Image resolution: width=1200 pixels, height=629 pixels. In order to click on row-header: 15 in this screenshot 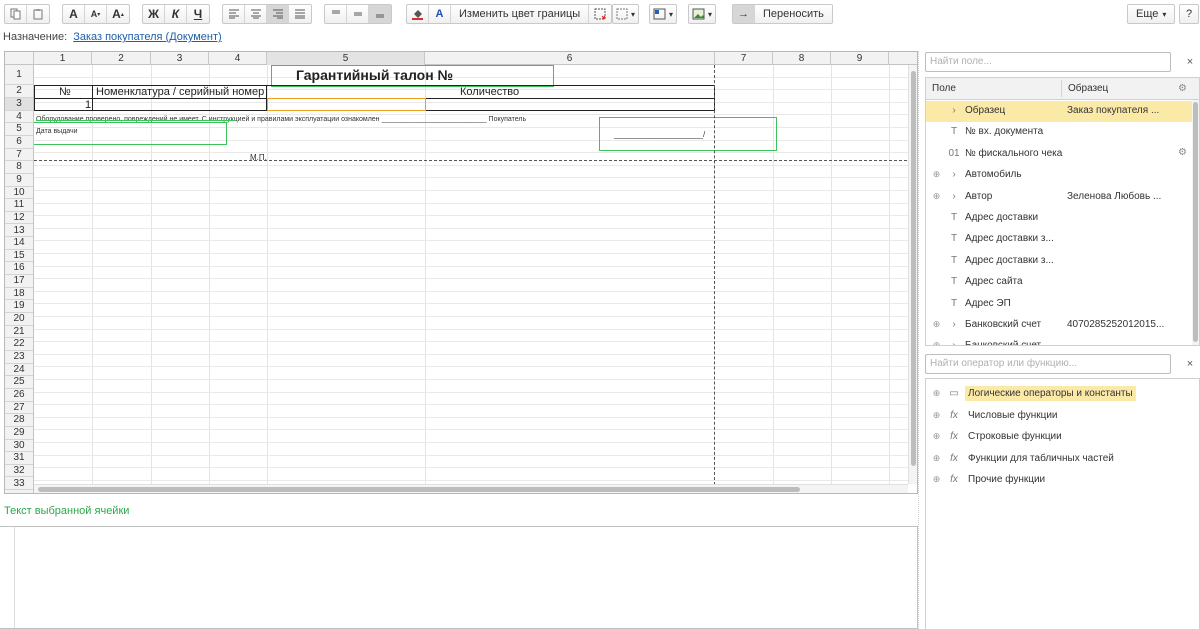, I will do `click(19, 256)`.